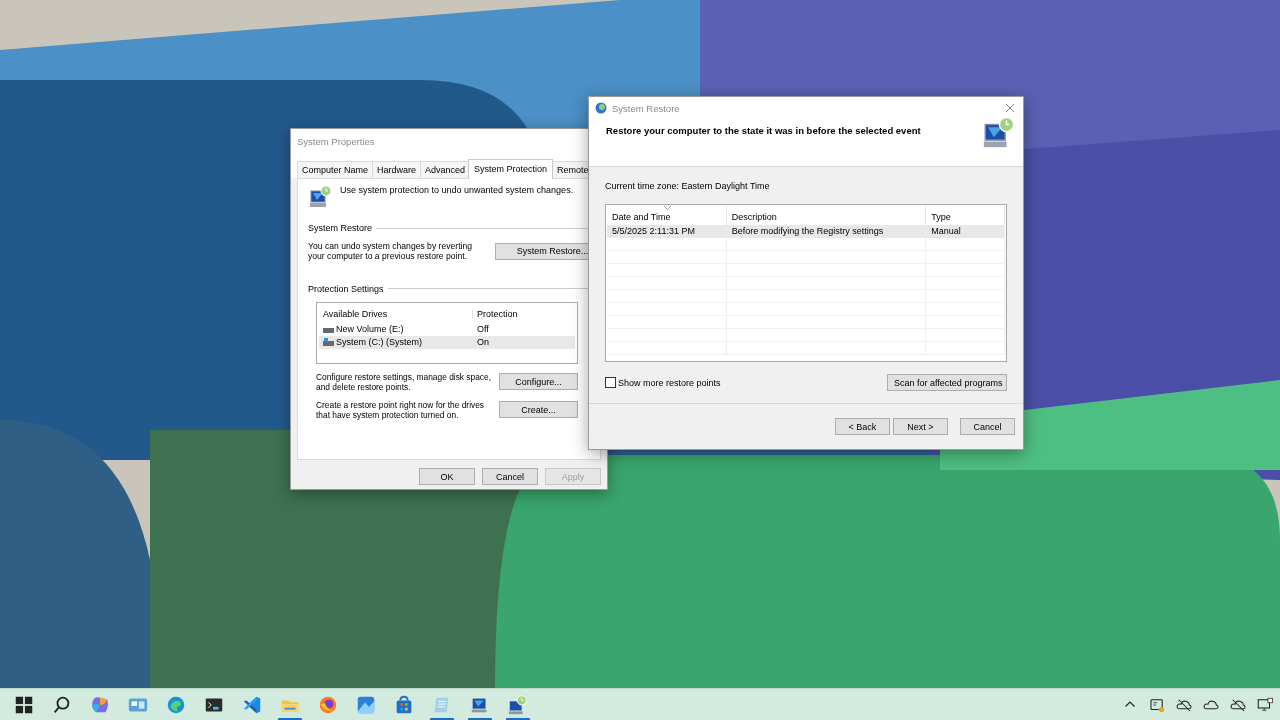 This screenshot has height=720, width=1280. What do you see at coordinates (1010, 108) in the screenshot?
I see `close-icon` at bounding box center [1010, 108].